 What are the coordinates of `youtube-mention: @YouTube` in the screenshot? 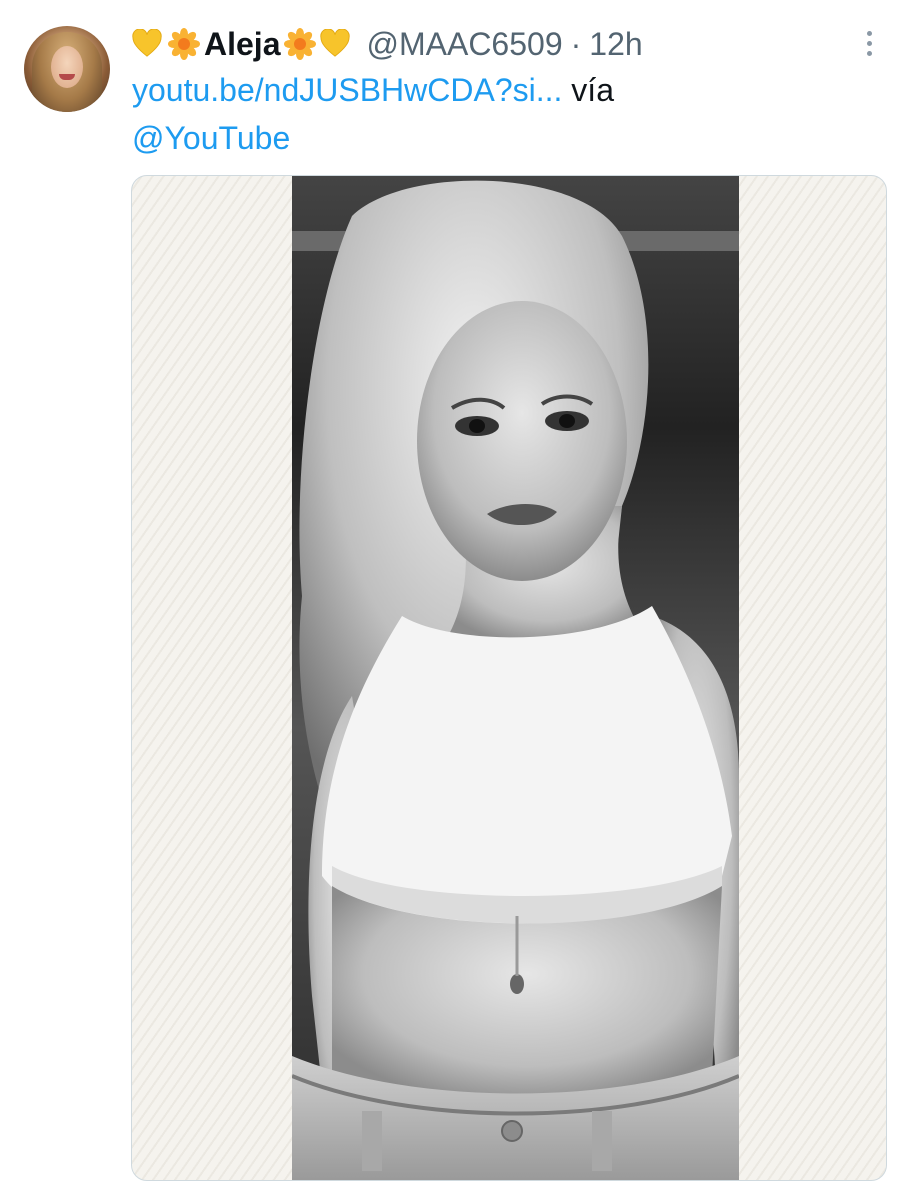 It's located at (211, 138).